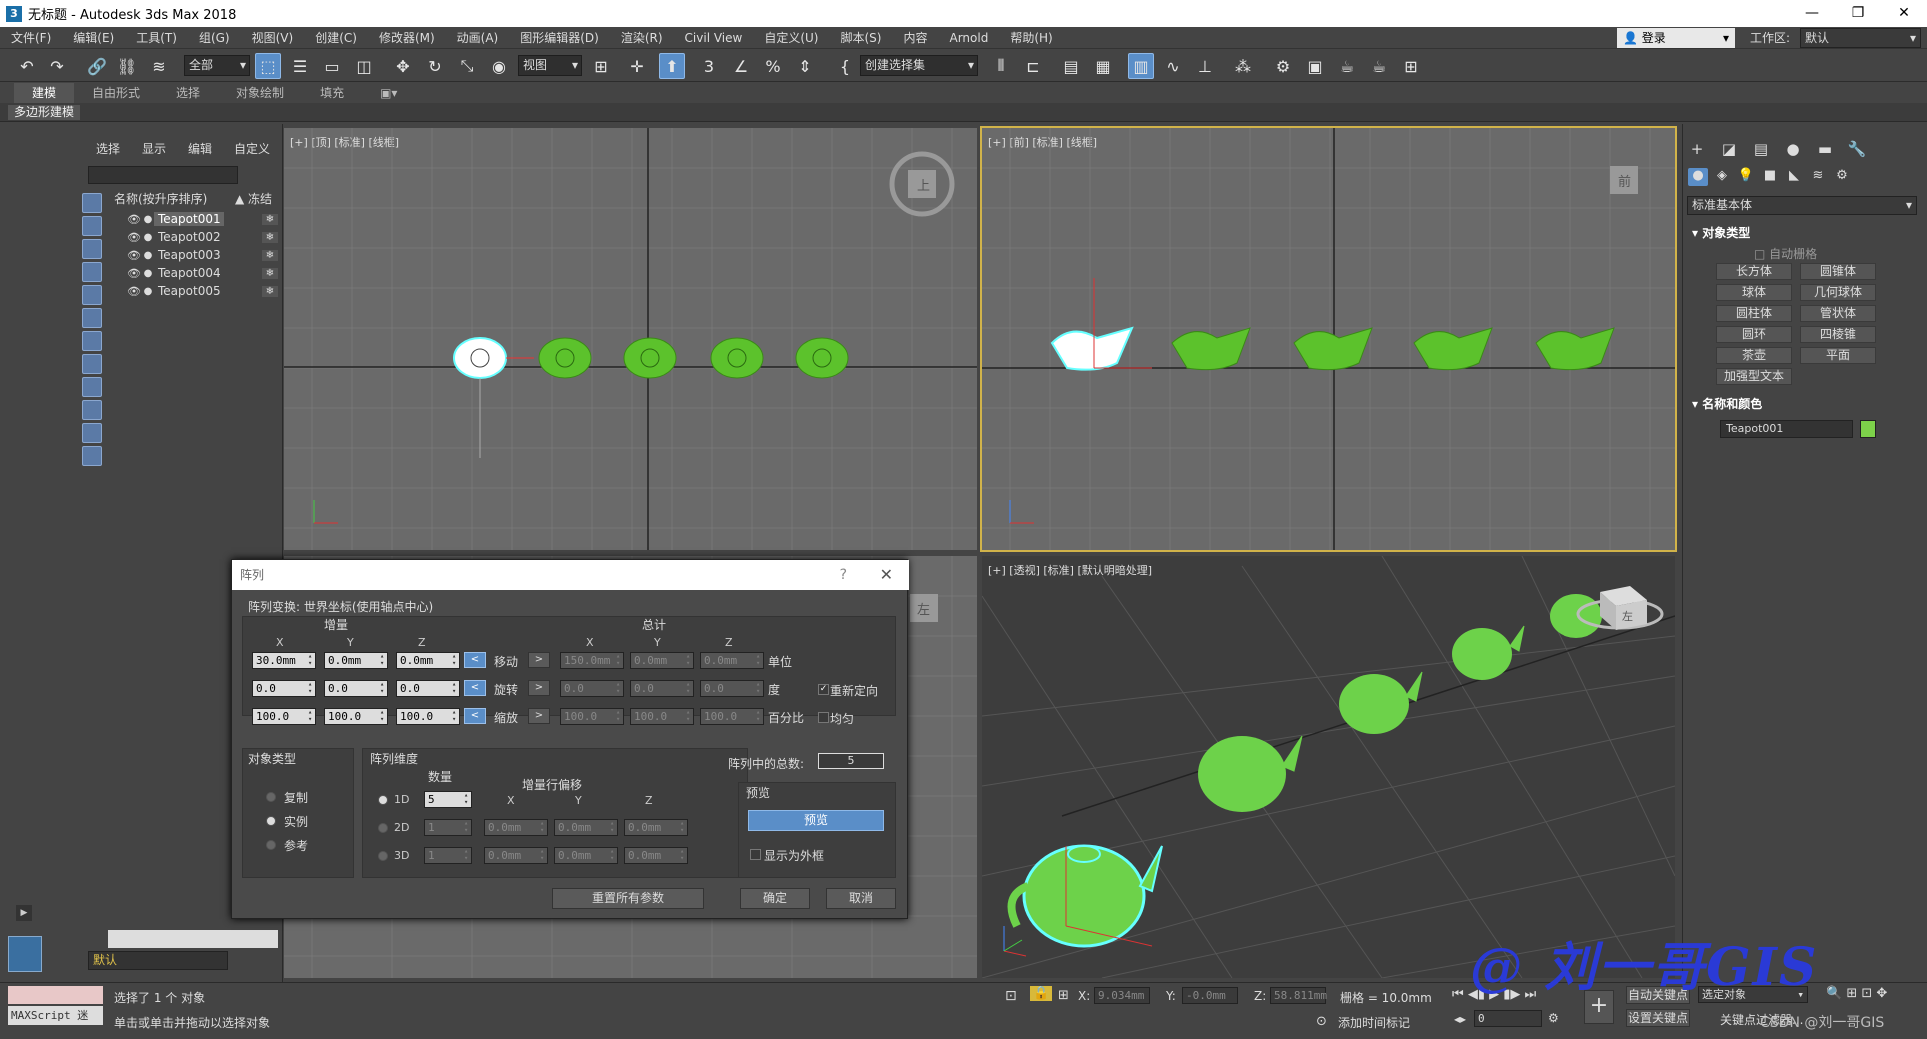  Describe the element at coordinates (271, 821) in the screenshot. I see `instance-radio` at that location.